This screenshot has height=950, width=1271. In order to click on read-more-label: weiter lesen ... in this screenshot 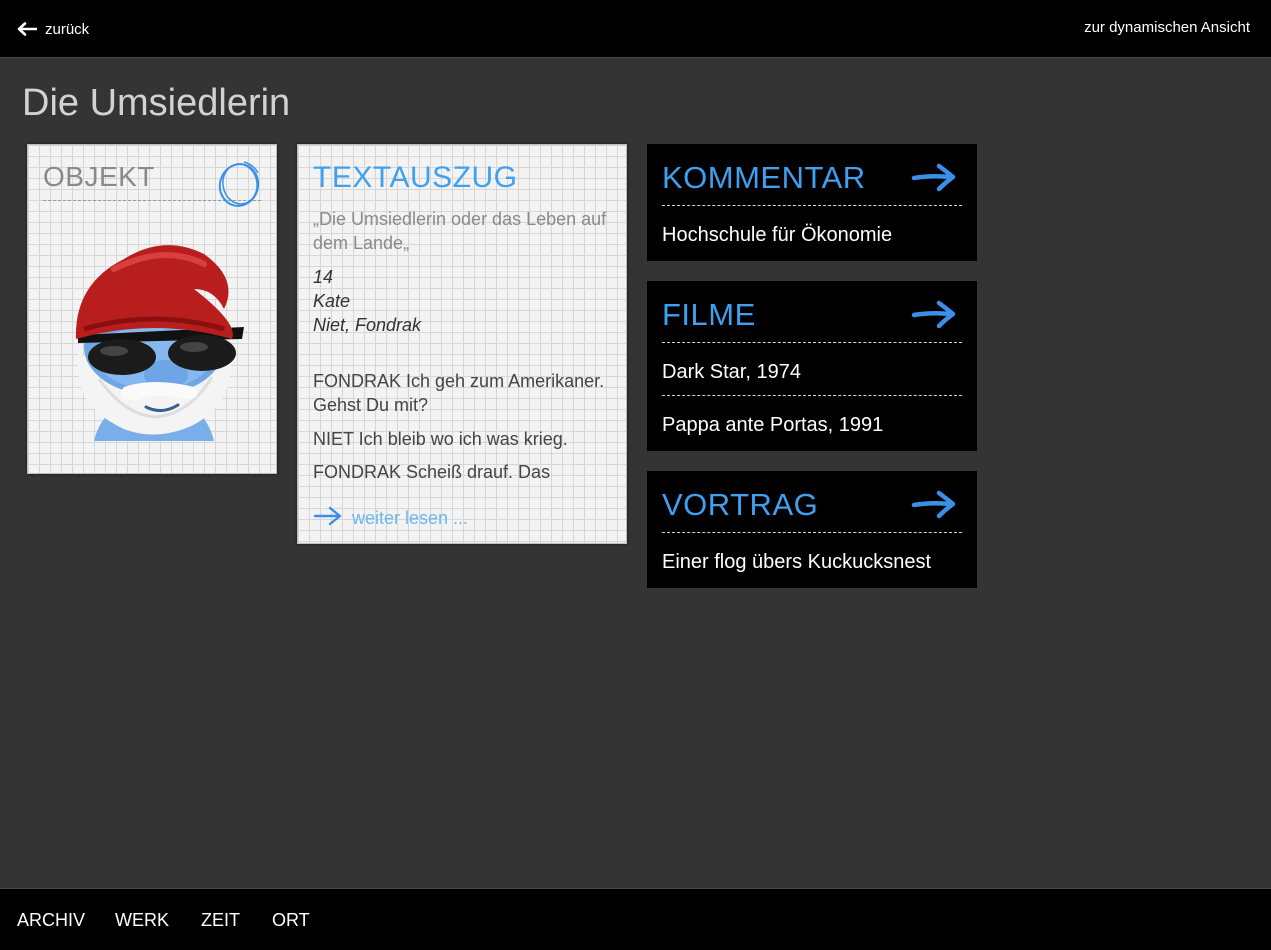, I will do `click(410, 518)`.